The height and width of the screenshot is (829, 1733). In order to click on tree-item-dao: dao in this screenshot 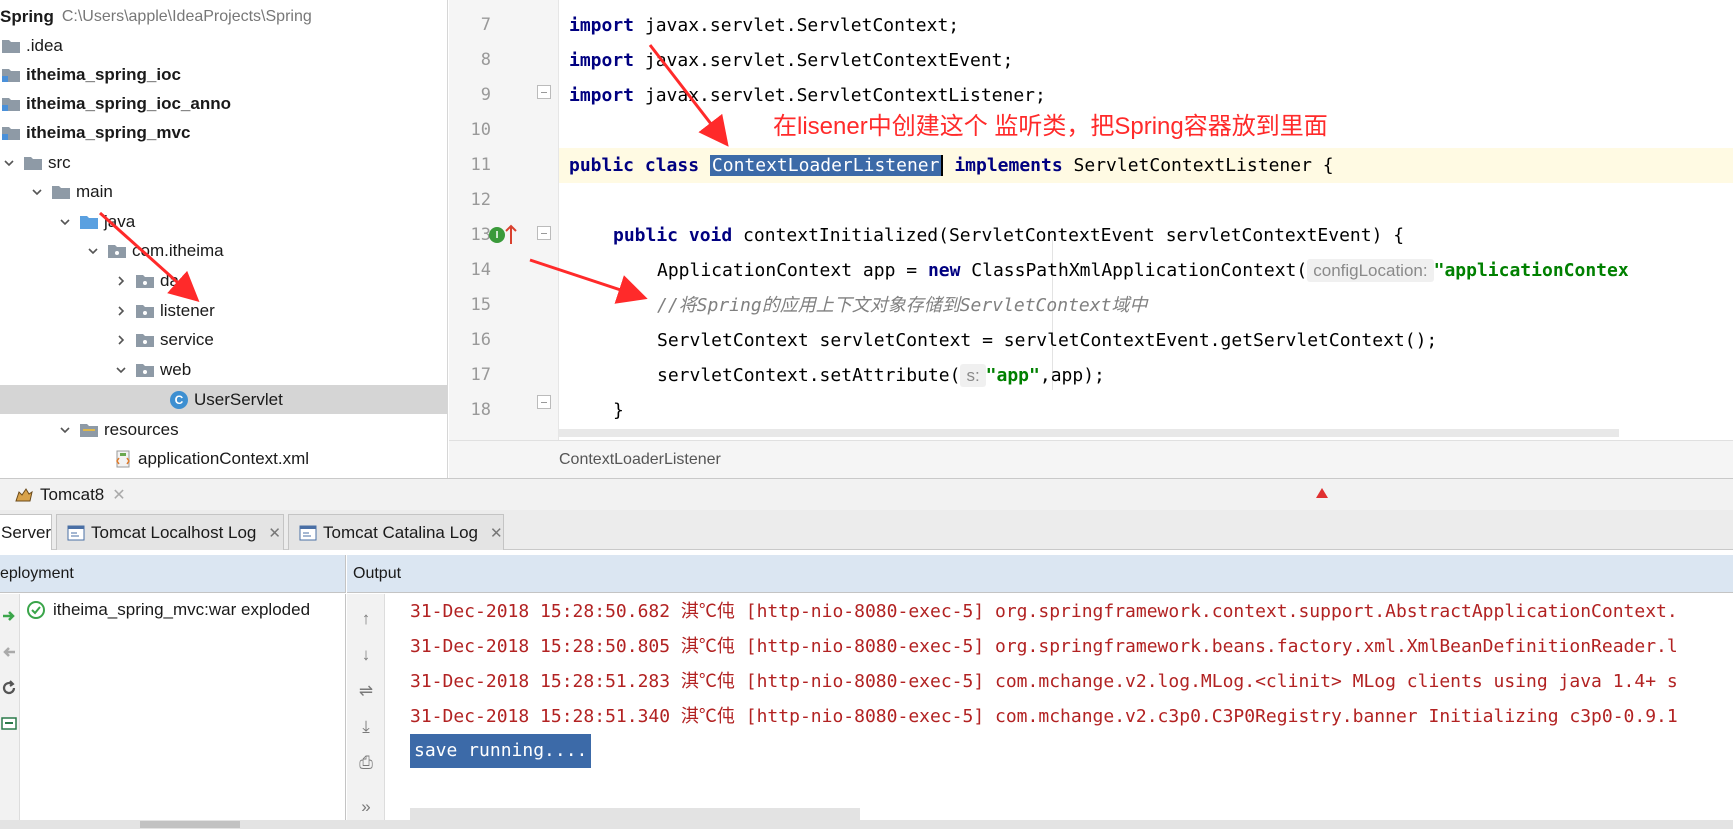, I will do `click(223, 280)`.